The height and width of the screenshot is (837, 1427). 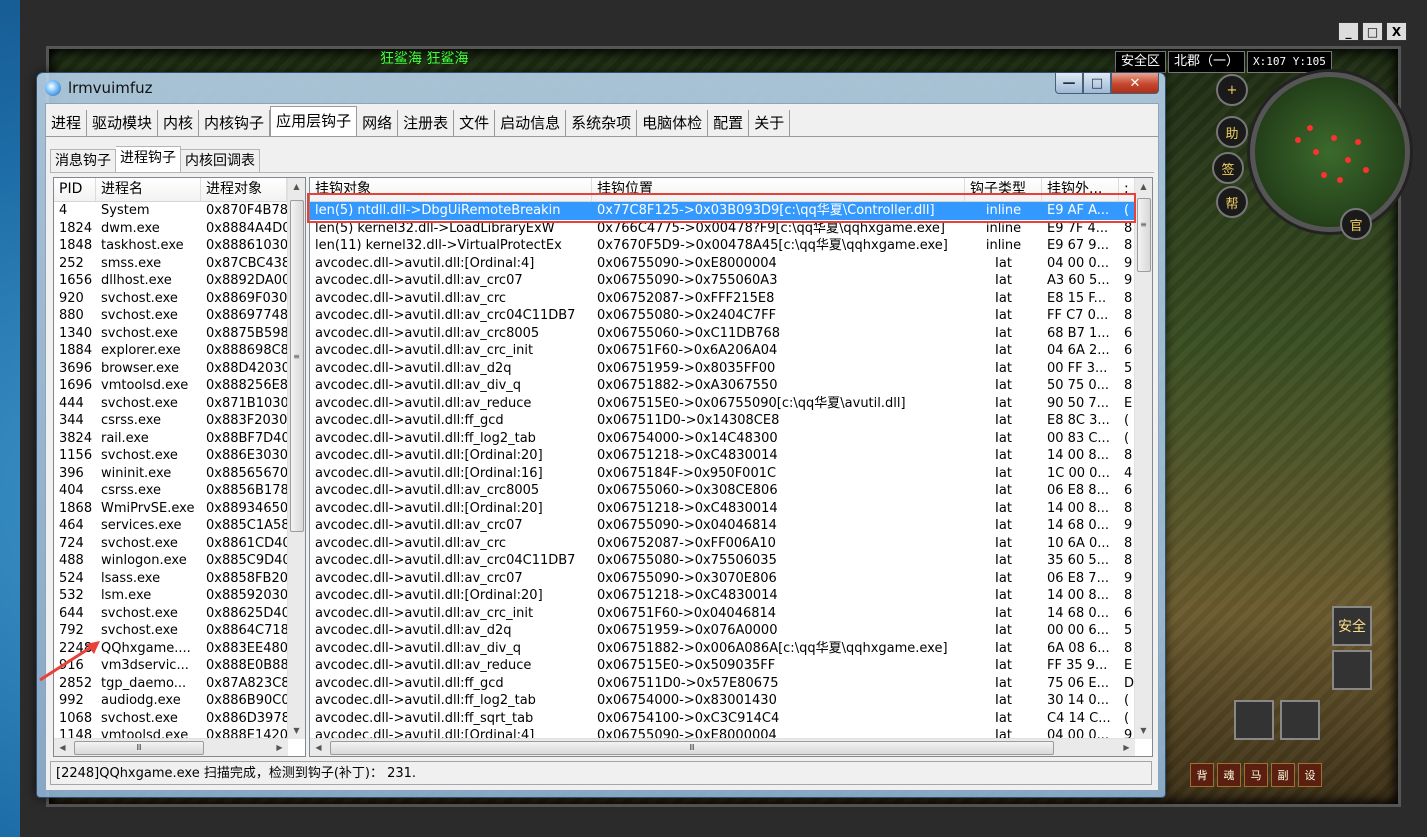 What do you see at coordinates (378, 123) in the screenshot?
I see `tab-network: 网络` at bounding box center [378, 123].